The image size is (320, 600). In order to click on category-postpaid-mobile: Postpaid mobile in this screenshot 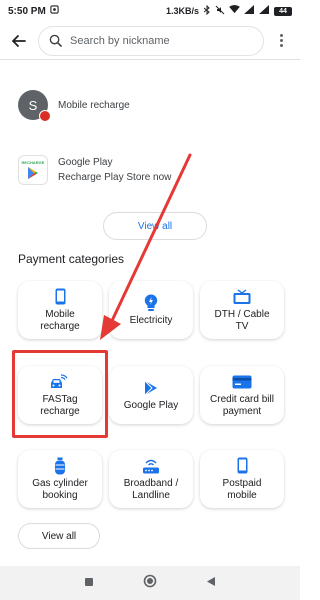, I will do `click(242, 479)`.